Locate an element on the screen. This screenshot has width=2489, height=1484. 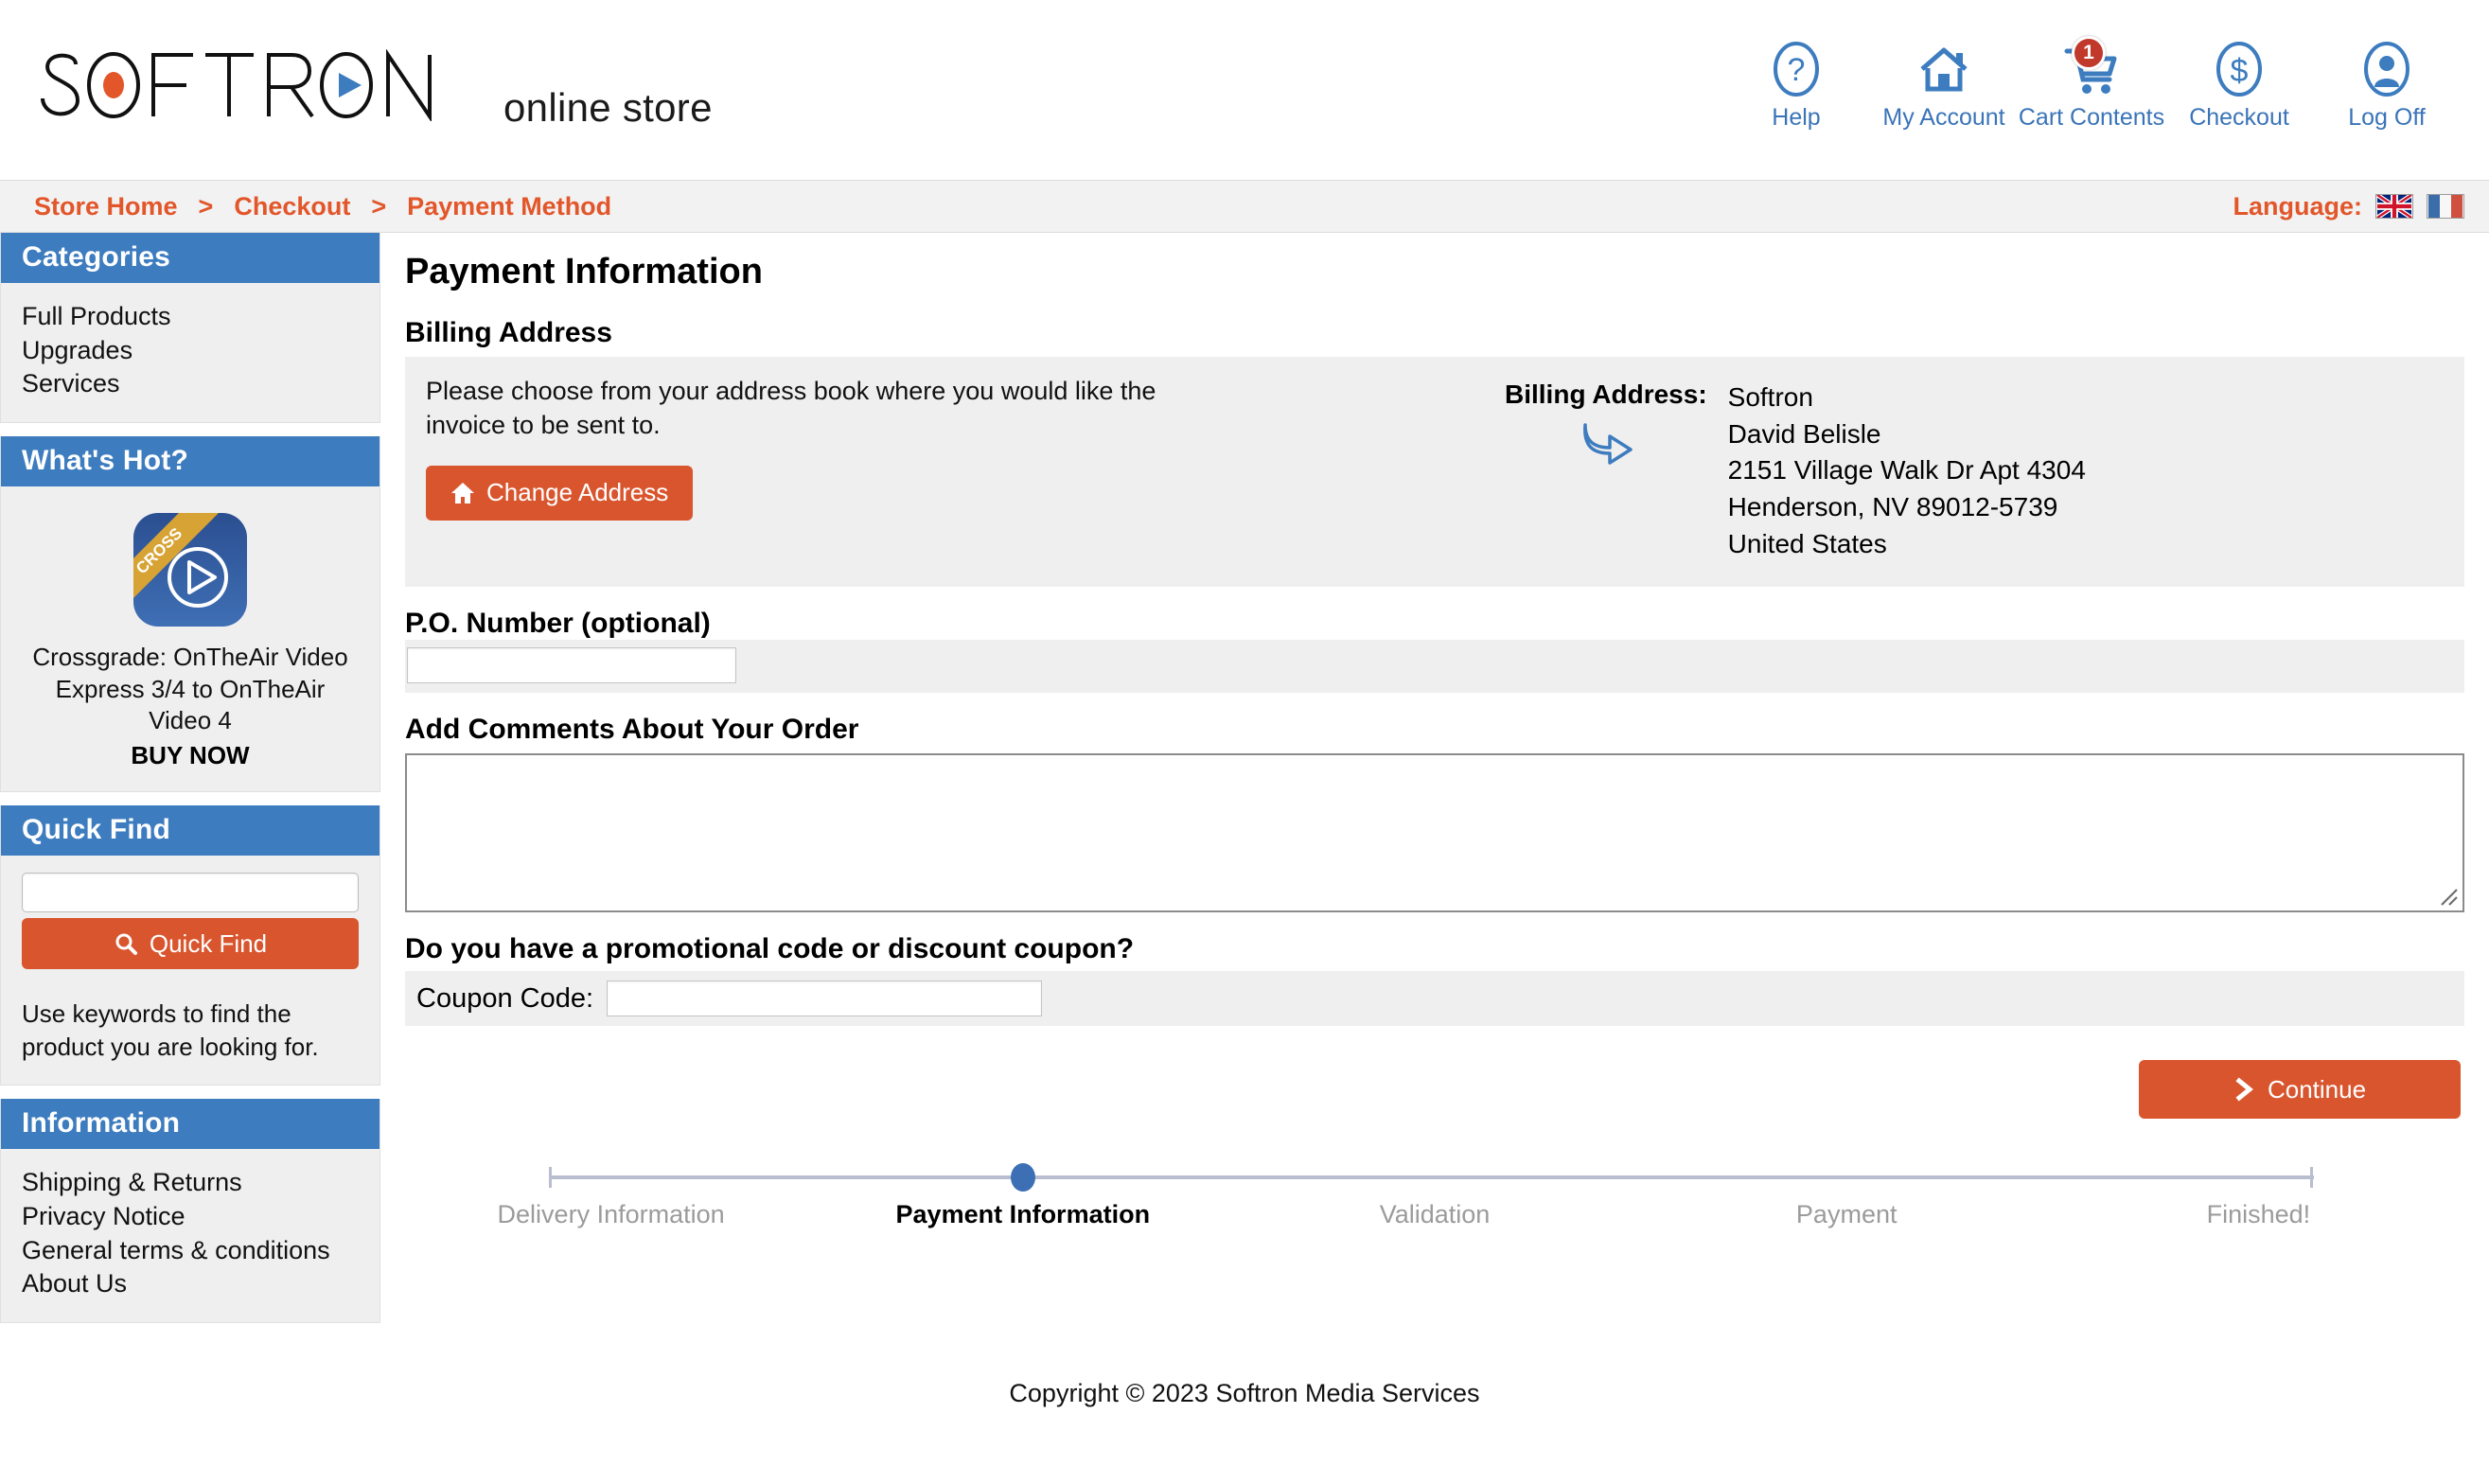
whats-hot-buy-now: BUY NOW is located at coordinates (190, 755).